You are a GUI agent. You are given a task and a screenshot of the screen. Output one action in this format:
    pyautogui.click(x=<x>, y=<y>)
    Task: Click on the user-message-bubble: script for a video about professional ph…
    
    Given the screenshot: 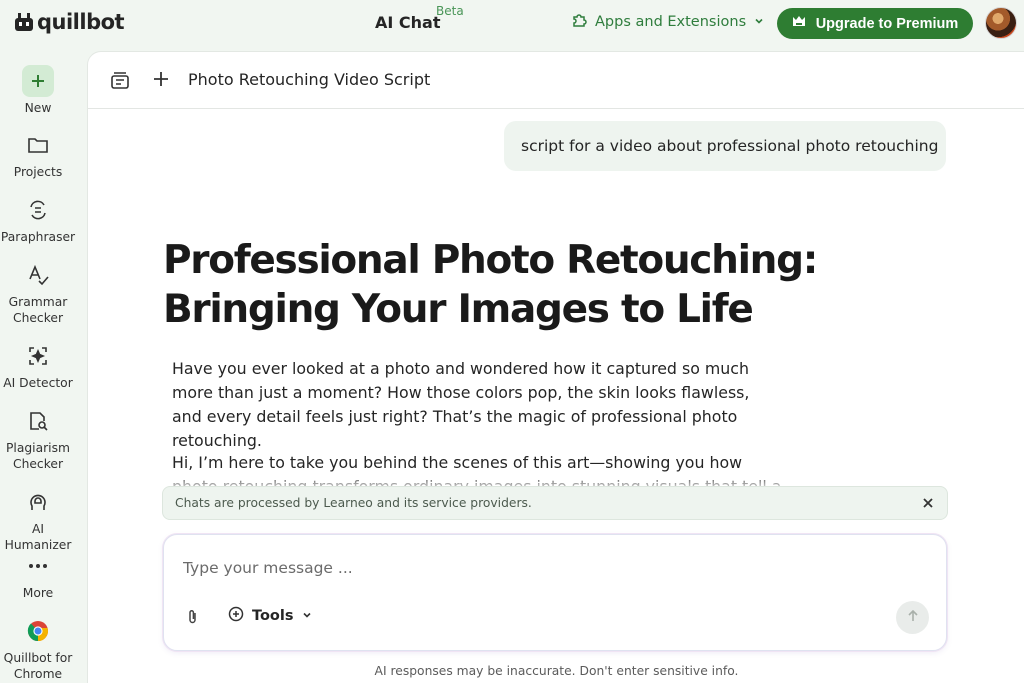 What is the action you would take?
    pyautogui.click(x=725, y=146)
    